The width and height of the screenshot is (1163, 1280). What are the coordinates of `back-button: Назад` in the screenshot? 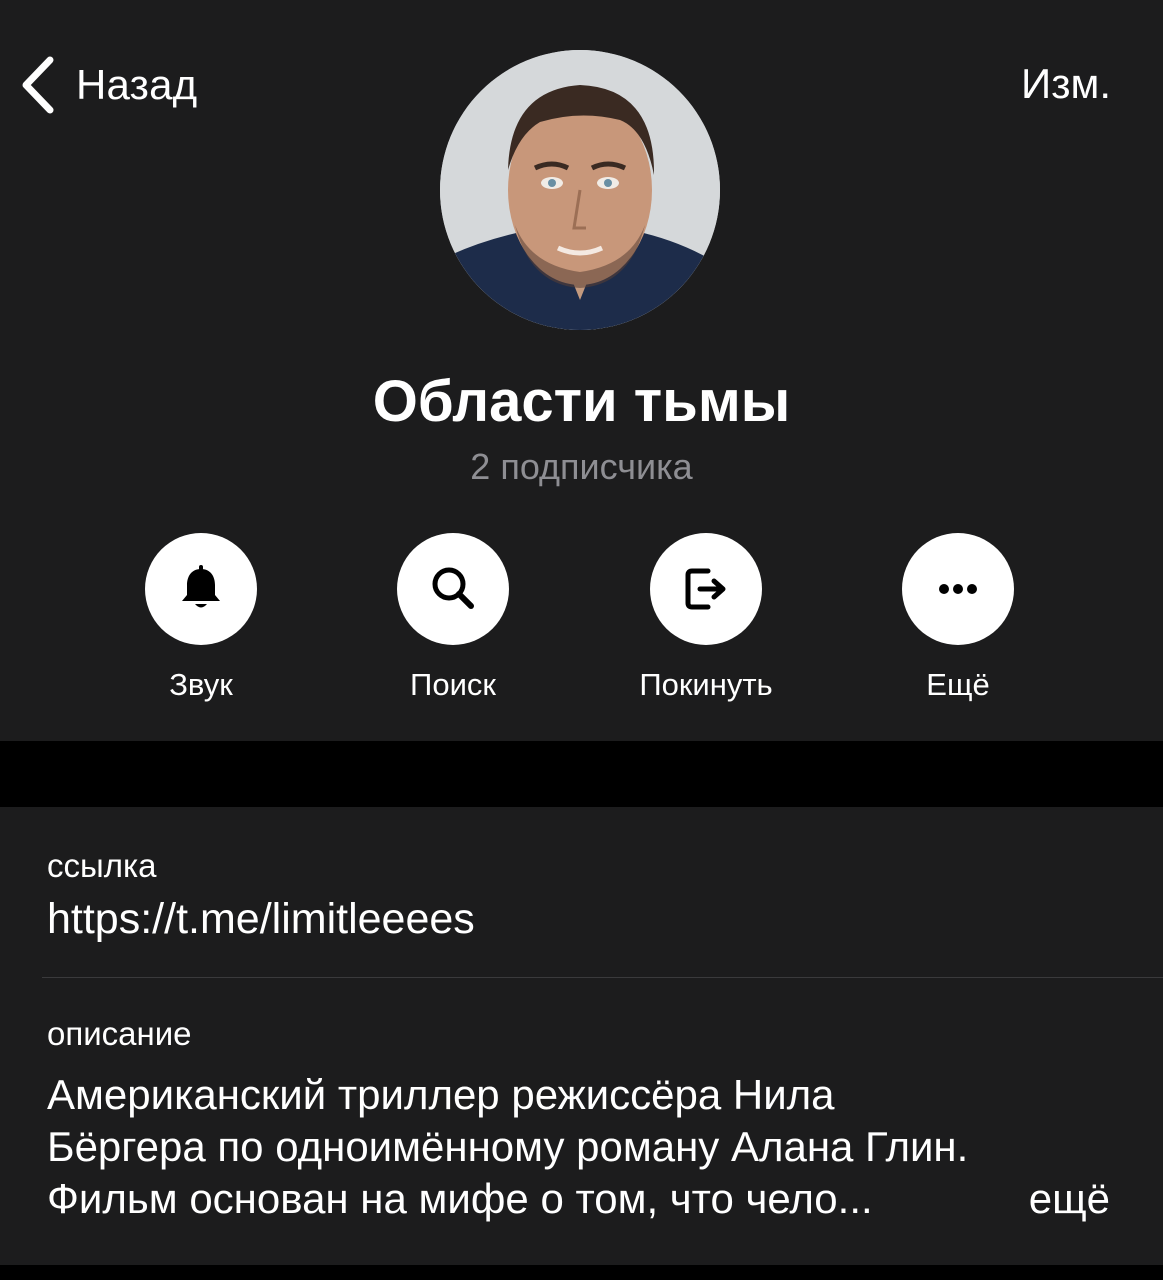 It's located at (107, 85).